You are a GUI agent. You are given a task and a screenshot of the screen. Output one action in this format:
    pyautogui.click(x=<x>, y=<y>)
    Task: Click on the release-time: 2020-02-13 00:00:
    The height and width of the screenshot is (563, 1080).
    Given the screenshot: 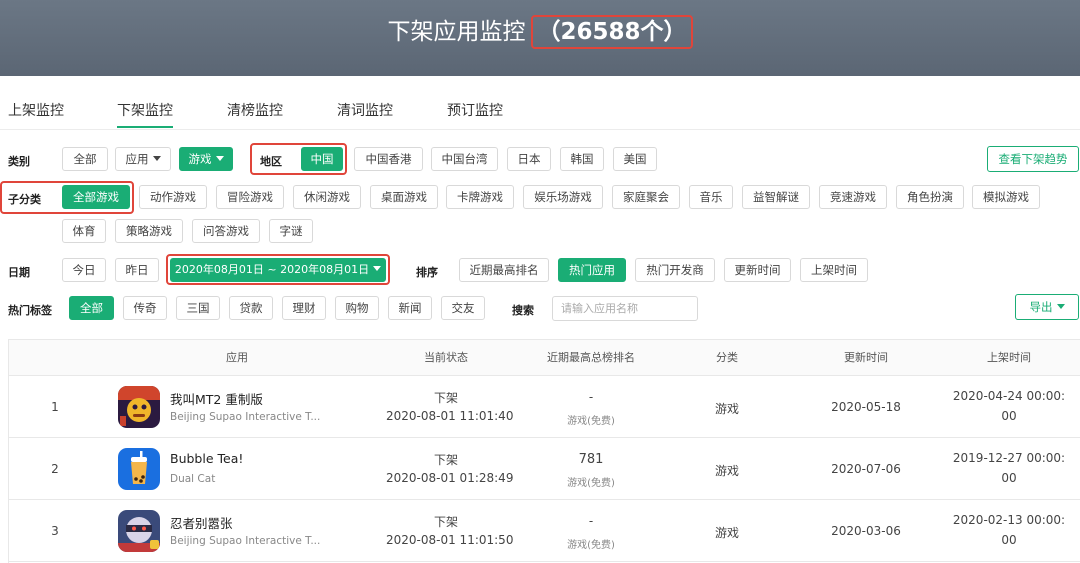 What is the action you would take?
    pyautogui.click(x=1009, y=520)
    